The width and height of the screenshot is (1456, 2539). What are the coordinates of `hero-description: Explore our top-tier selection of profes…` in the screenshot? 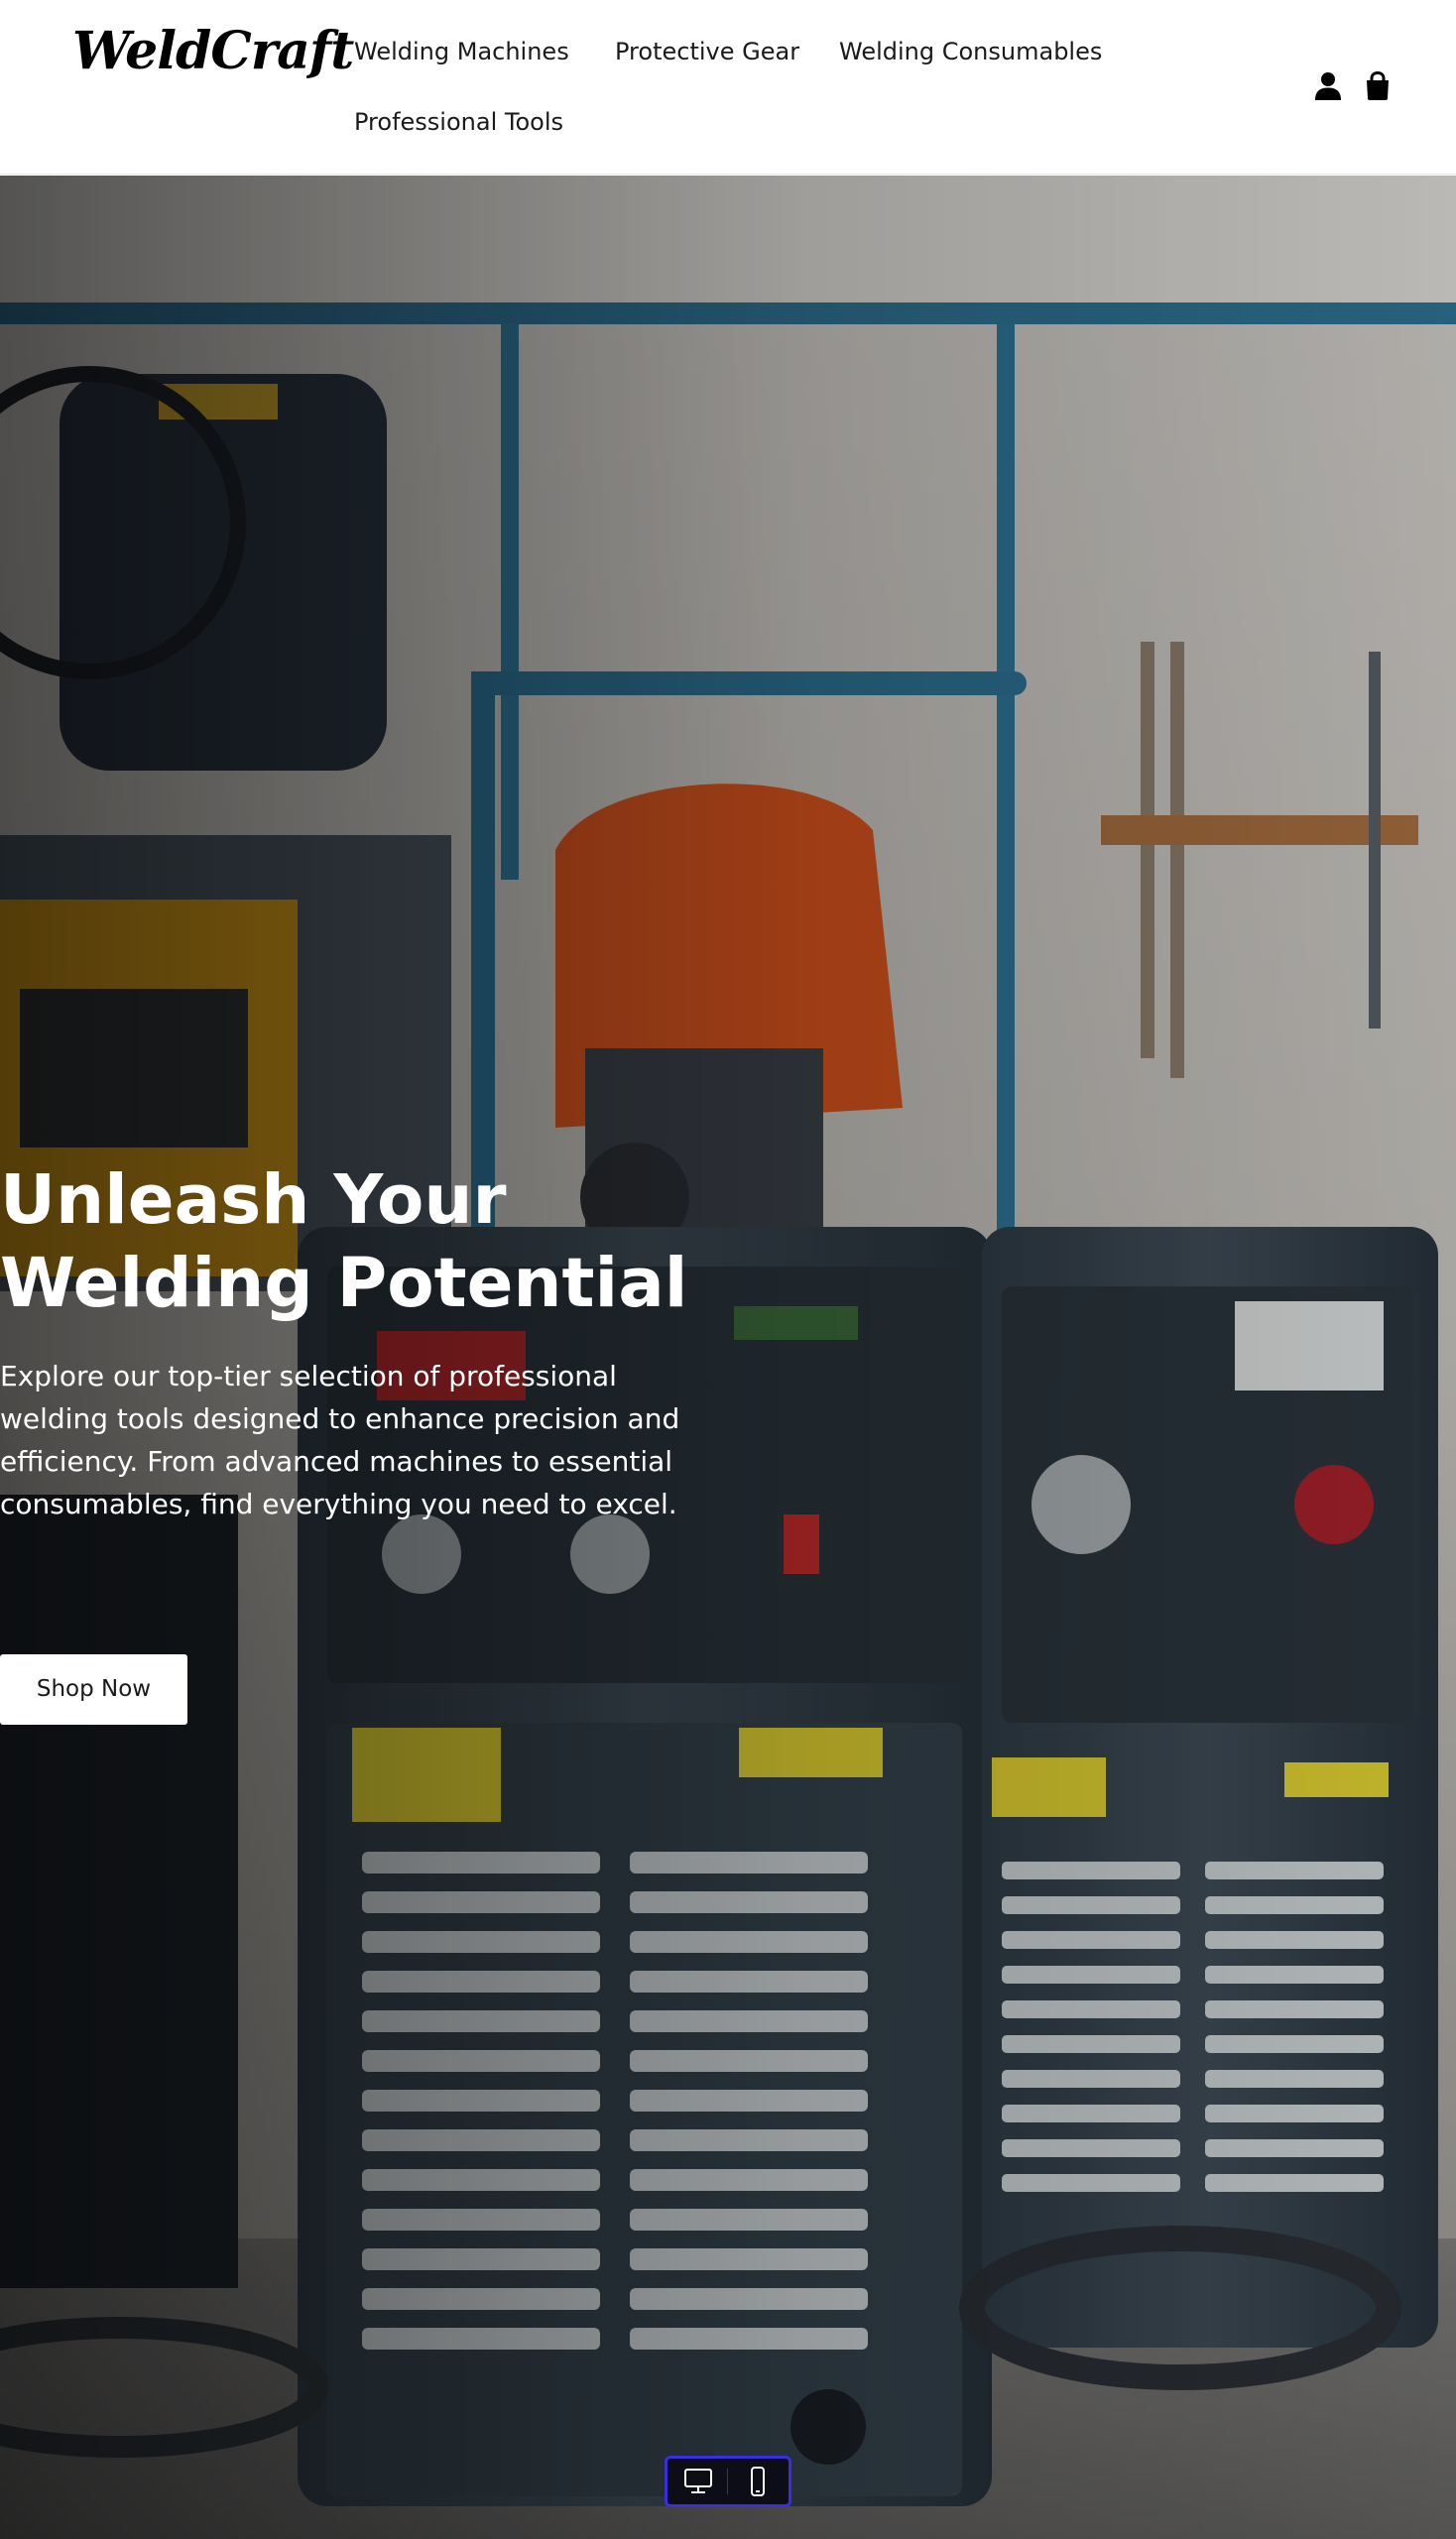 It's located at (340, 1440).